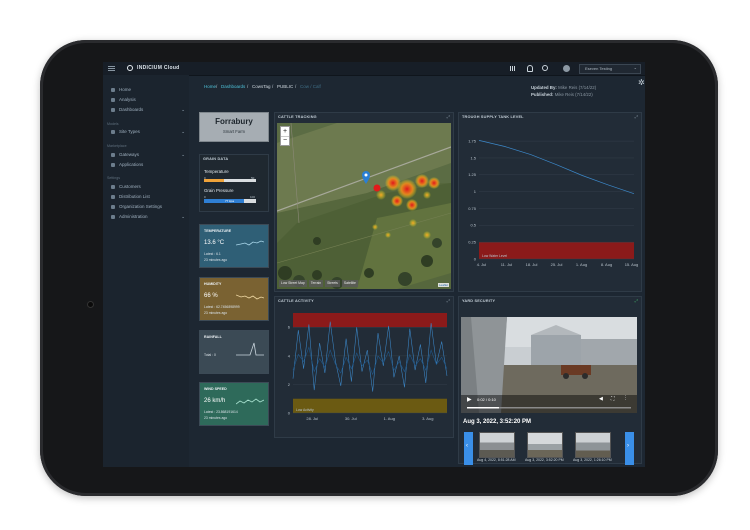 The image size is (750, 530). Describe the element at coordinates (289, 384) in the screenshot. I see `y-tick-label: 2` at that location.